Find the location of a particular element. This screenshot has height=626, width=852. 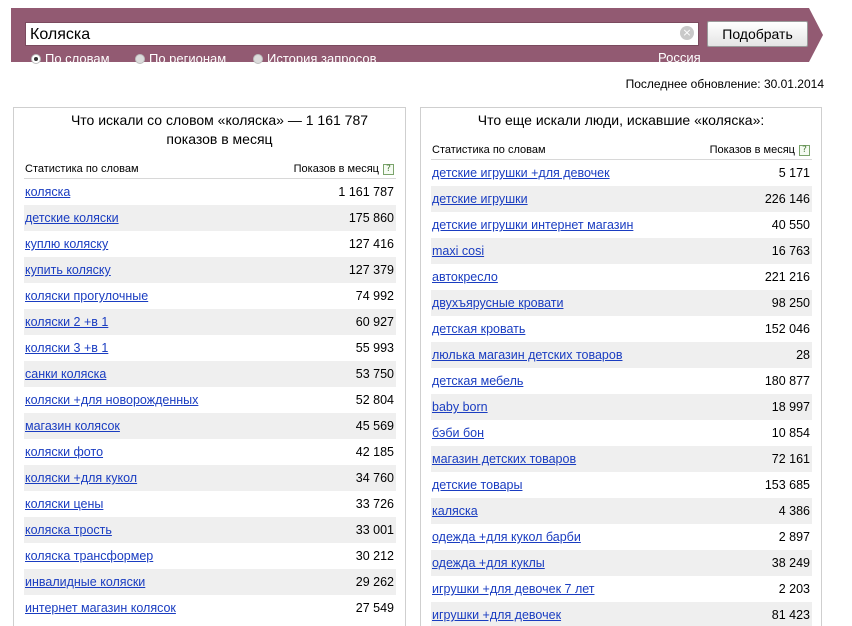

table-row: коляски 3 +в 1 55 993 is located at coordinates (210, 348).